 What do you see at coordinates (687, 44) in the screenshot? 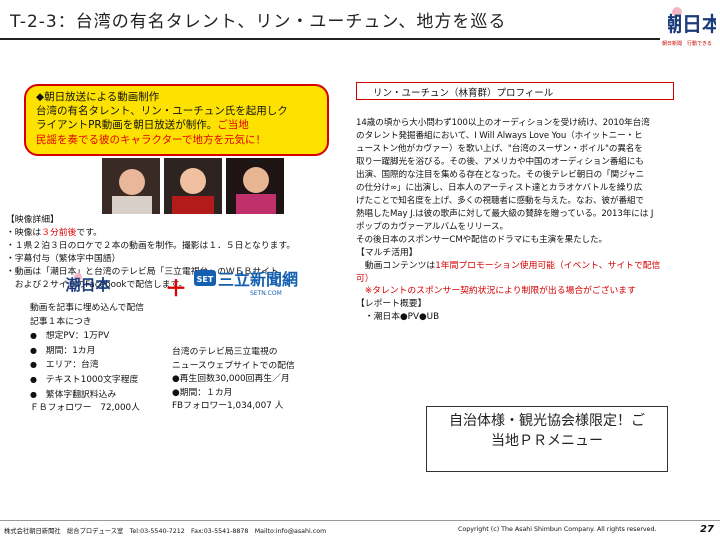
I see `logo-tagline: 朝日新聞 行動できる` at bounding box center [687, 44].